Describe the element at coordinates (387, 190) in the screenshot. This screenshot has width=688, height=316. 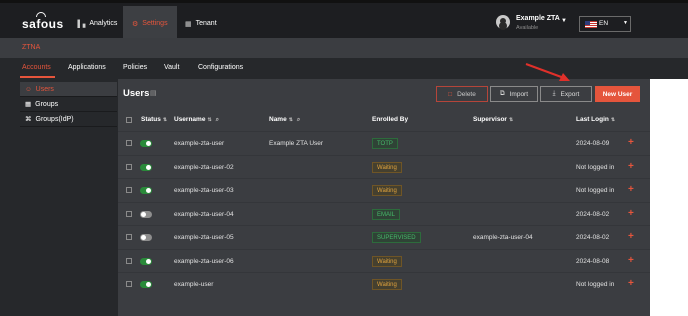
I see `enrolled-by-badge: Waiting` at that location.